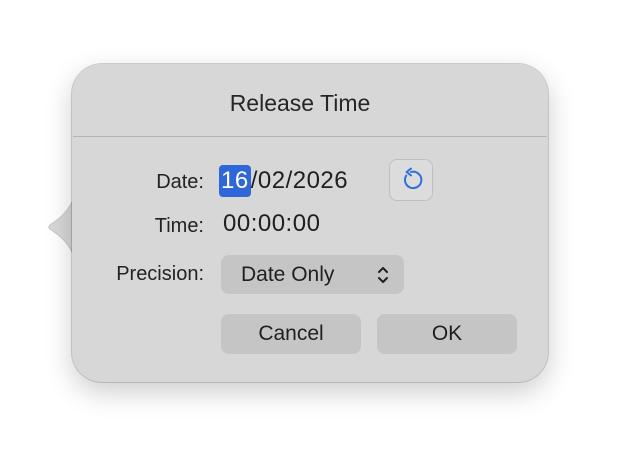 The width and height of the screenshot is (620, 464). I want to click on up-down-chevron-icon, so click(383, 275).